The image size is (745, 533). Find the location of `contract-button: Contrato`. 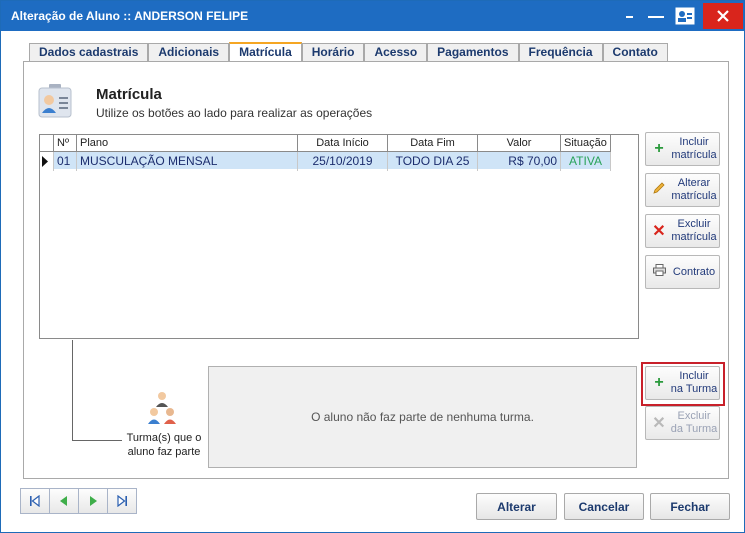

contract-button: Contrato is located at coordinates (682, 272).